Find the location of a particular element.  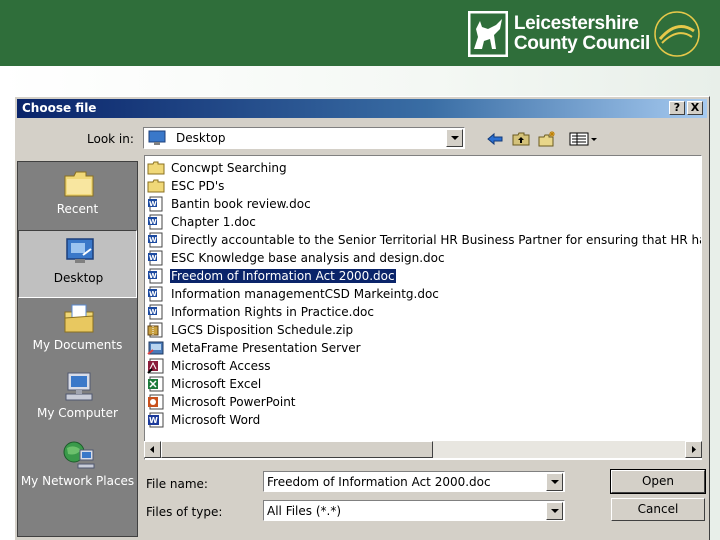

arrow-left-icon is located at coordinates (152, 449).